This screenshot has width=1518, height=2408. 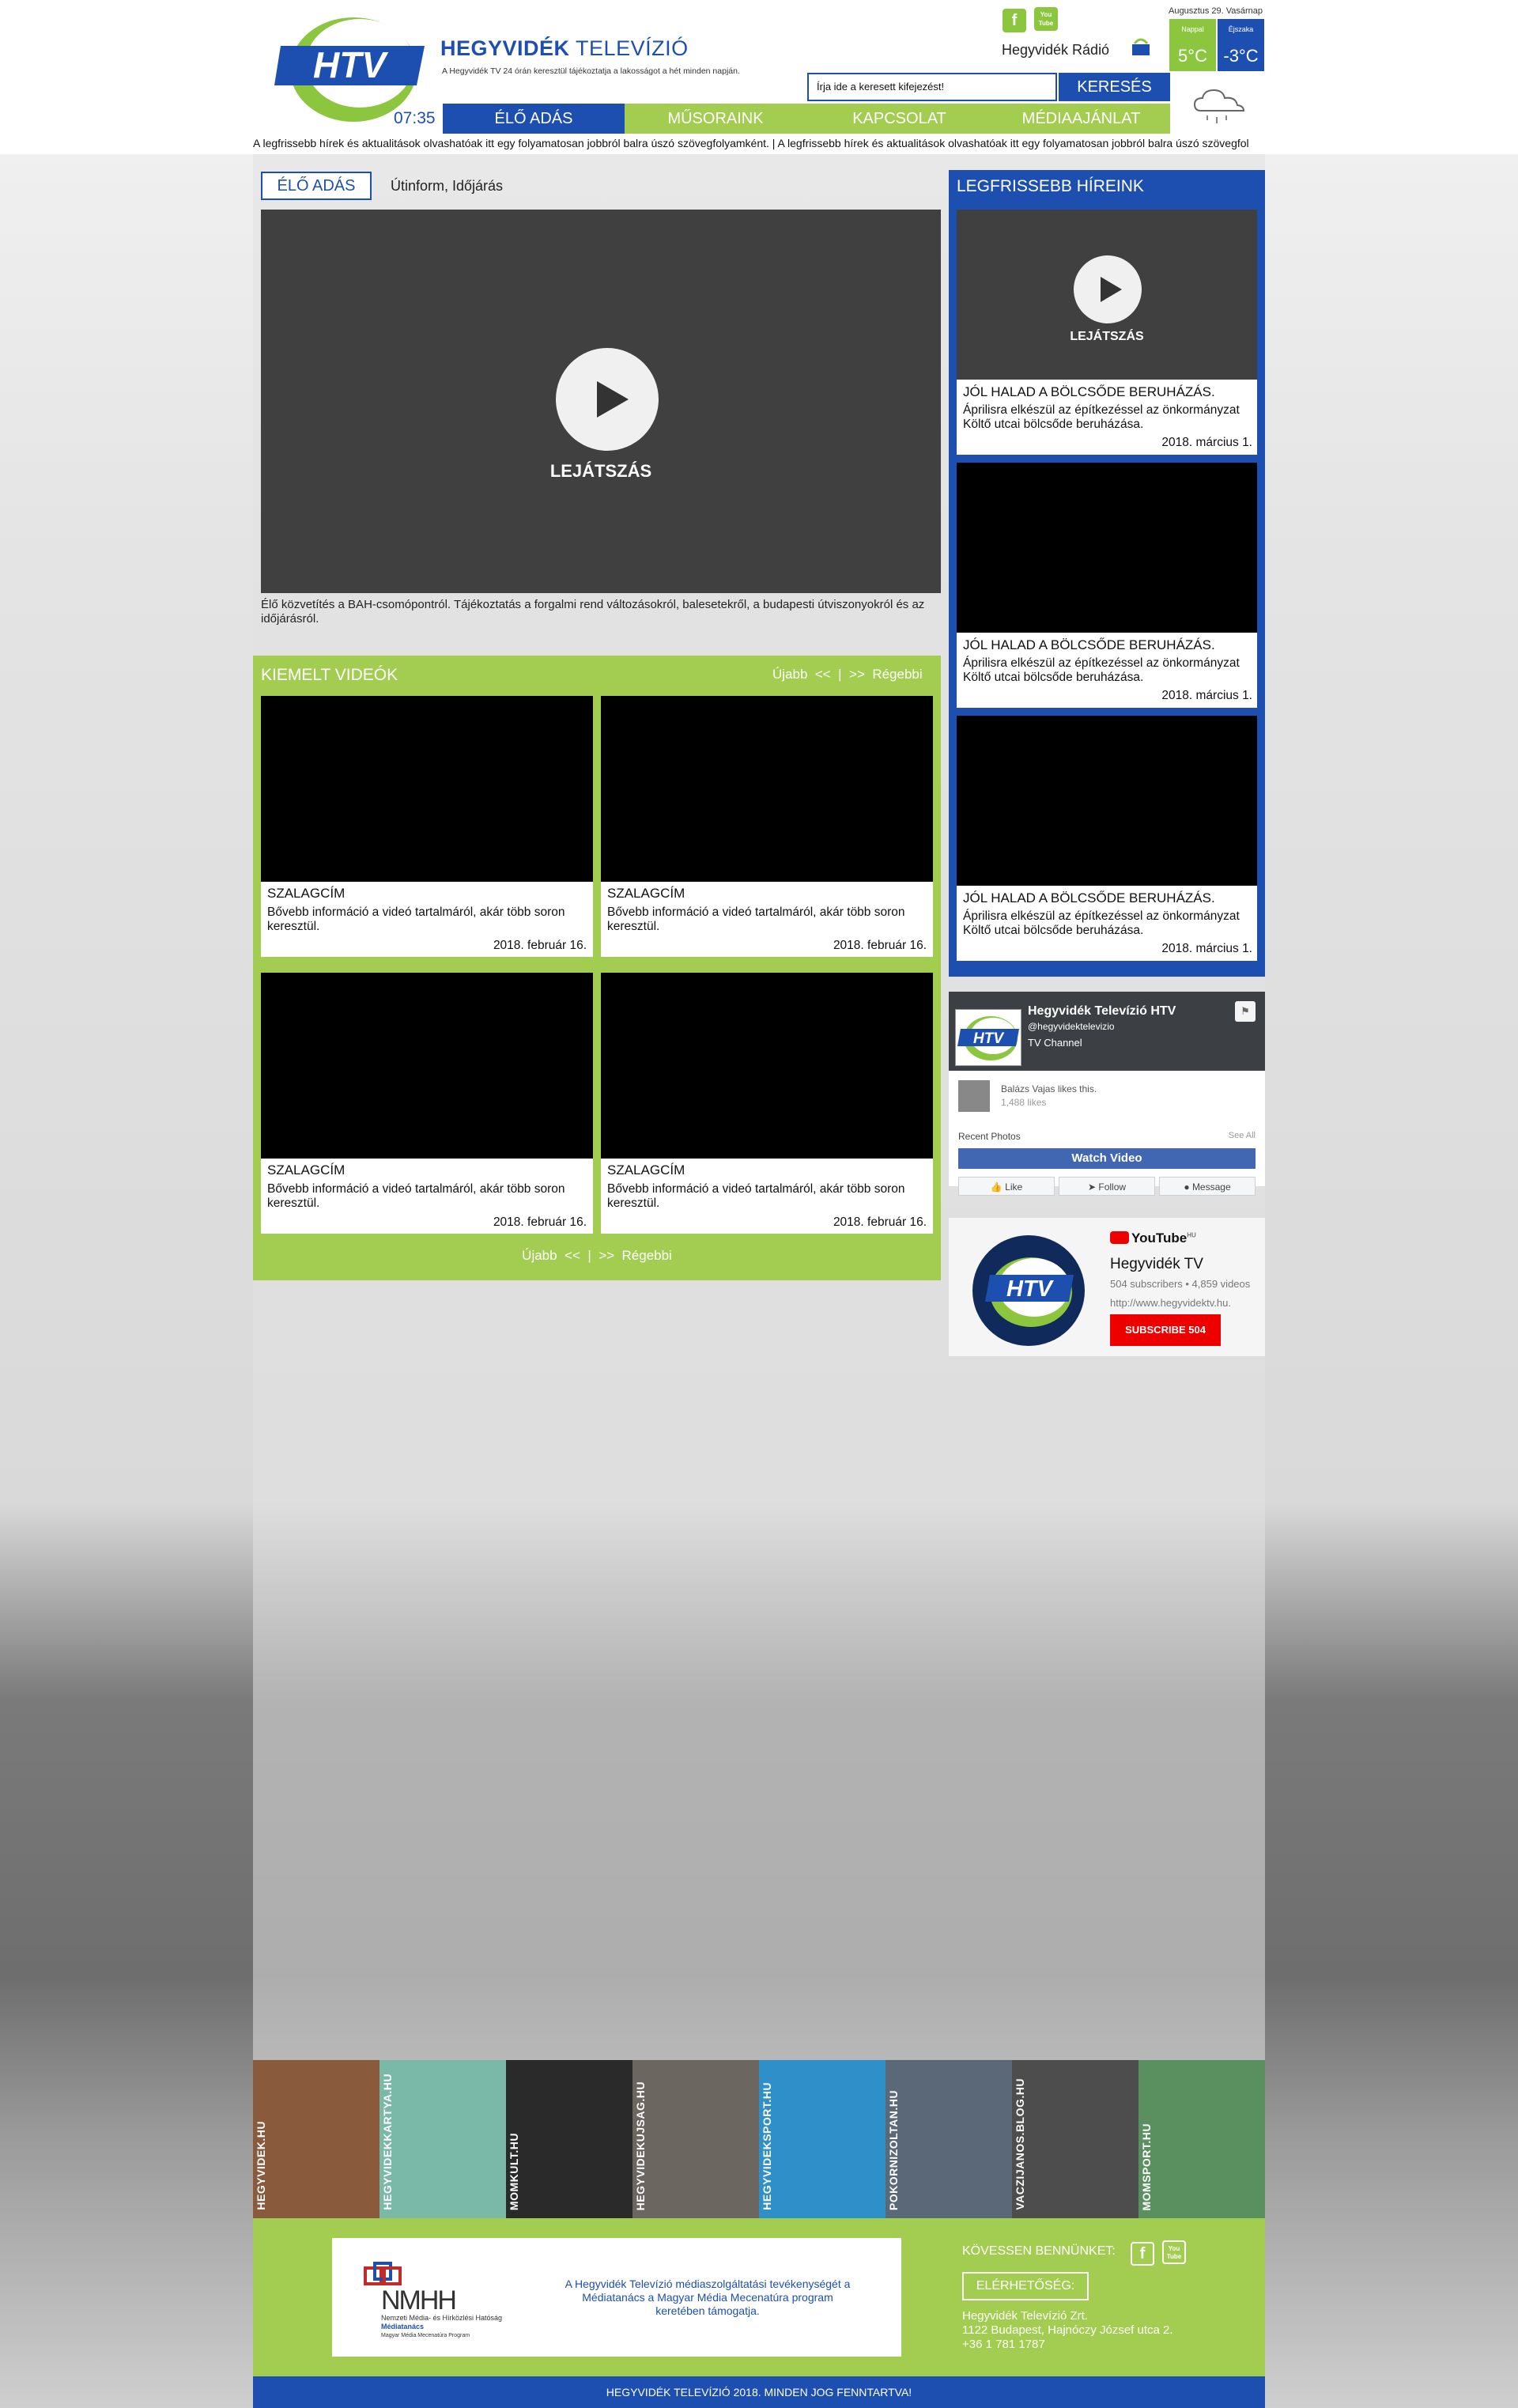 I want to click on follow-button-label: Follow, so click(x=1113, y=1187).